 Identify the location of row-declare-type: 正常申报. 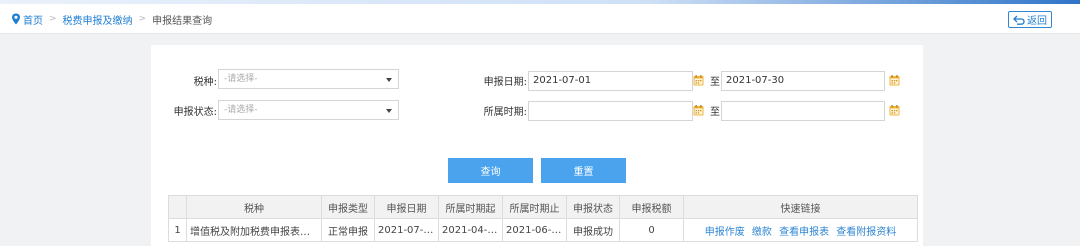
(348, 230).